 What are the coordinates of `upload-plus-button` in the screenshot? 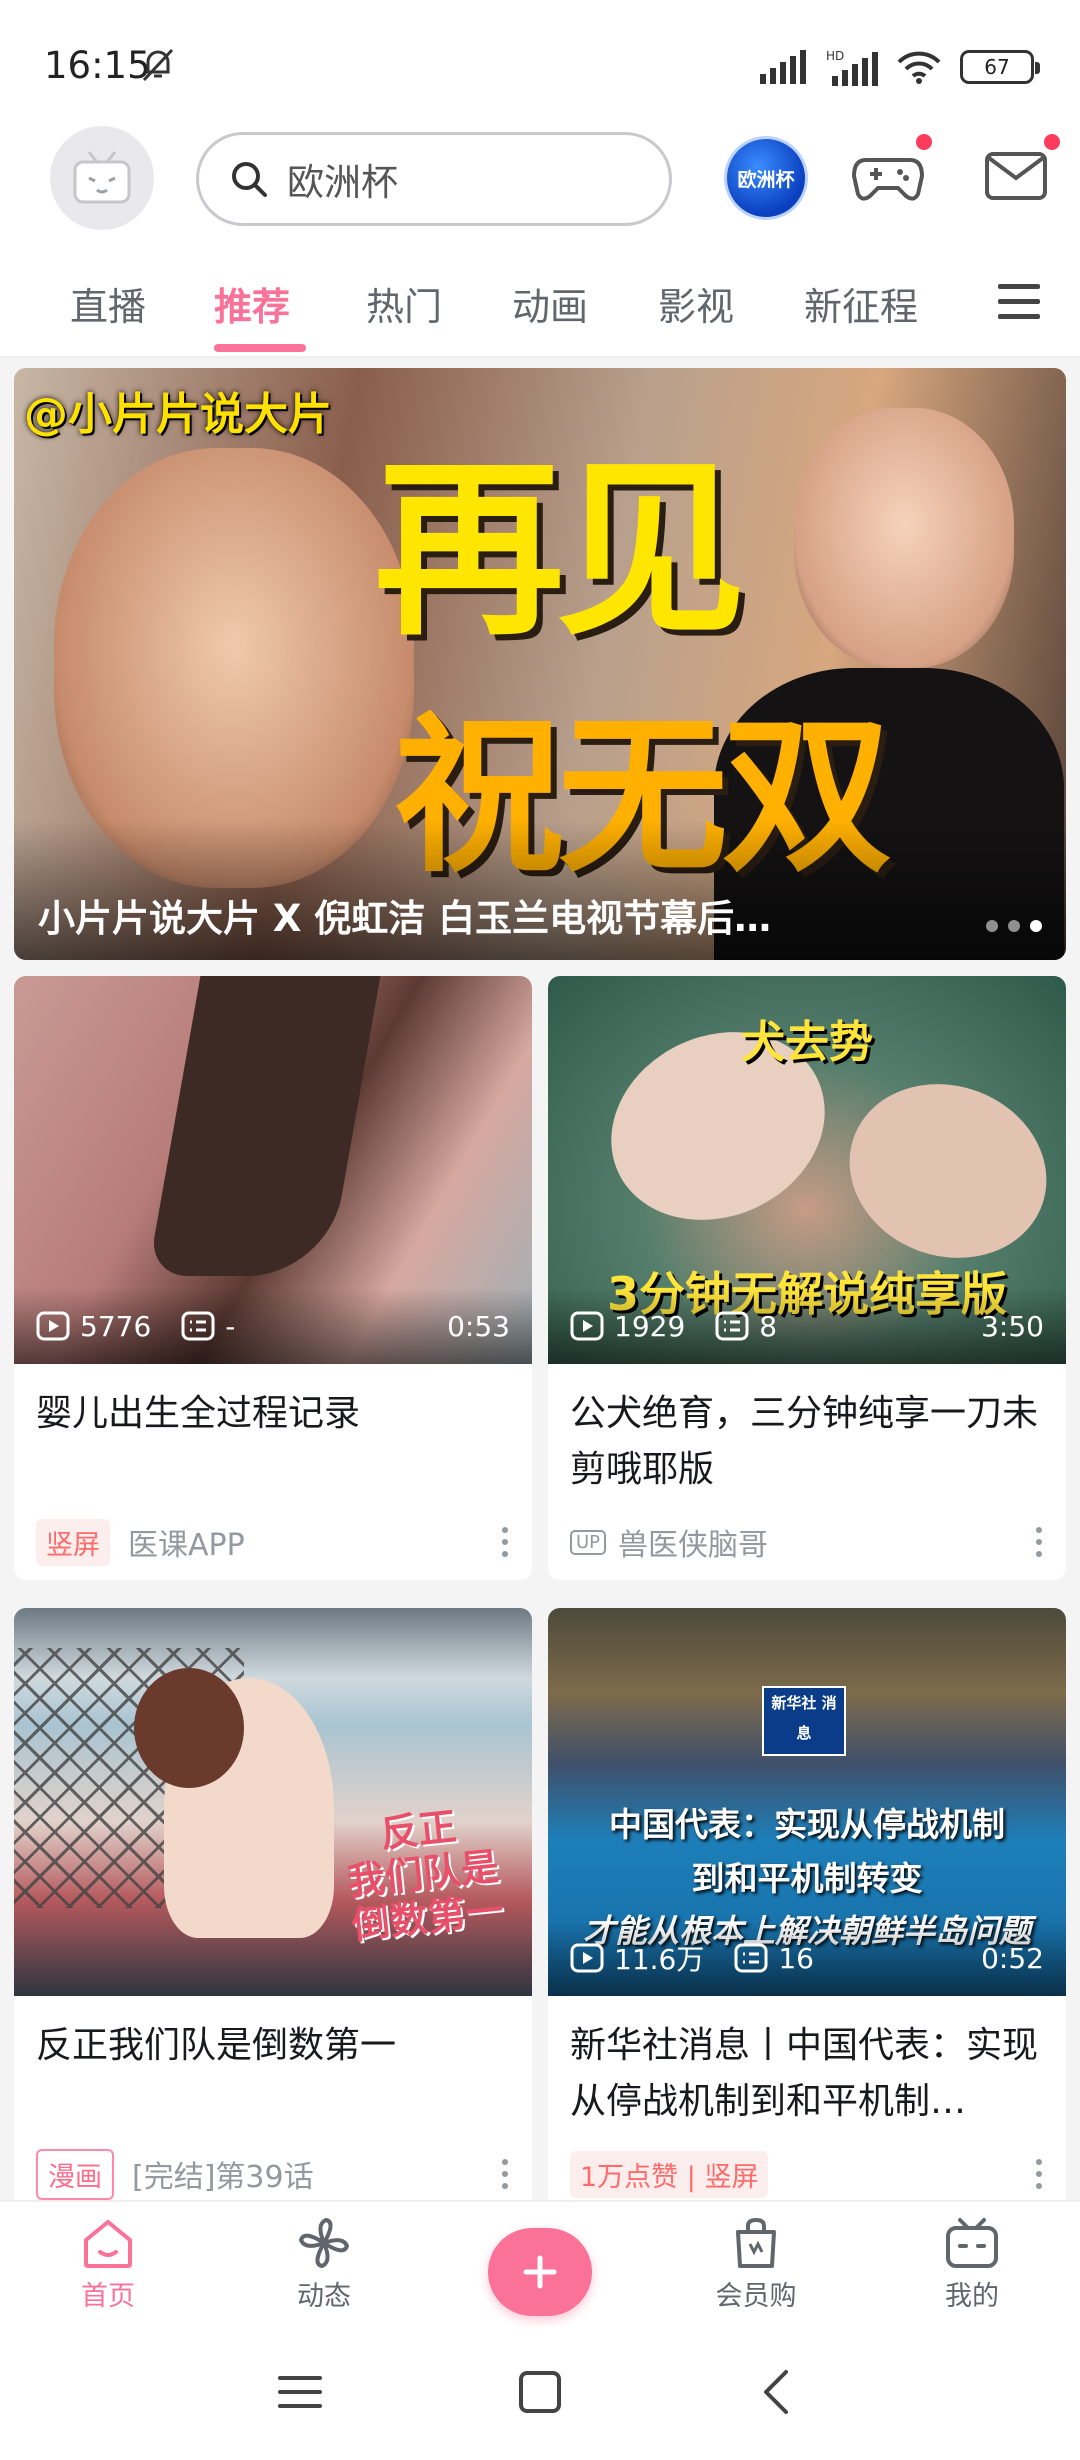 It's located at (540, 2272).